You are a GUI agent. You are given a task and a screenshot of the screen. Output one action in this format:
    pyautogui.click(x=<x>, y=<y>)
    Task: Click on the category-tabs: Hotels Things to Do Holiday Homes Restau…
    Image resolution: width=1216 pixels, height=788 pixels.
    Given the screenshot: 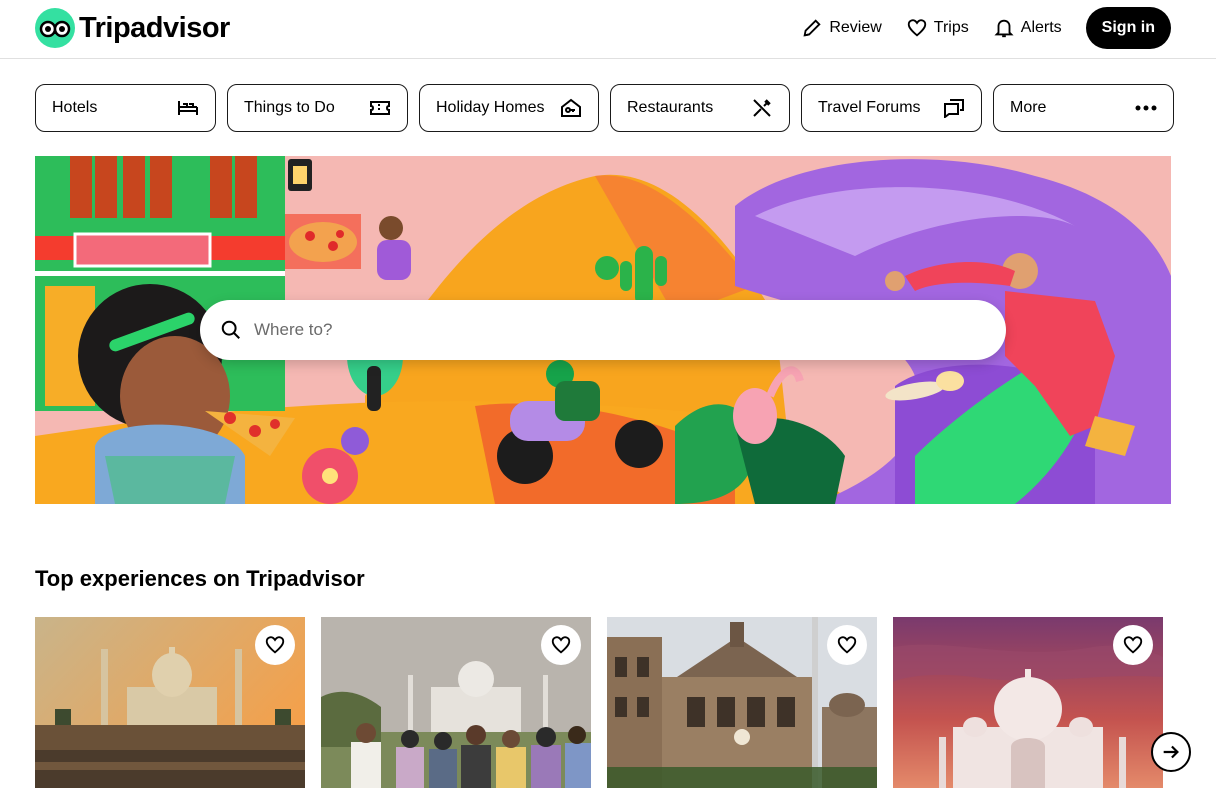 What is the action you would take?
    pyautogui.click(x=604, y=108)
    